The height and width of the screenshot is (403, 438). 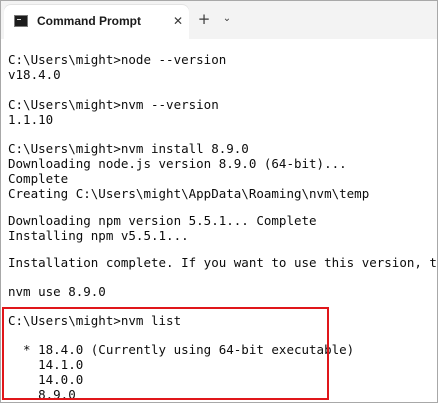 I want to click on terminal-icon, so click(x=21, y=21).